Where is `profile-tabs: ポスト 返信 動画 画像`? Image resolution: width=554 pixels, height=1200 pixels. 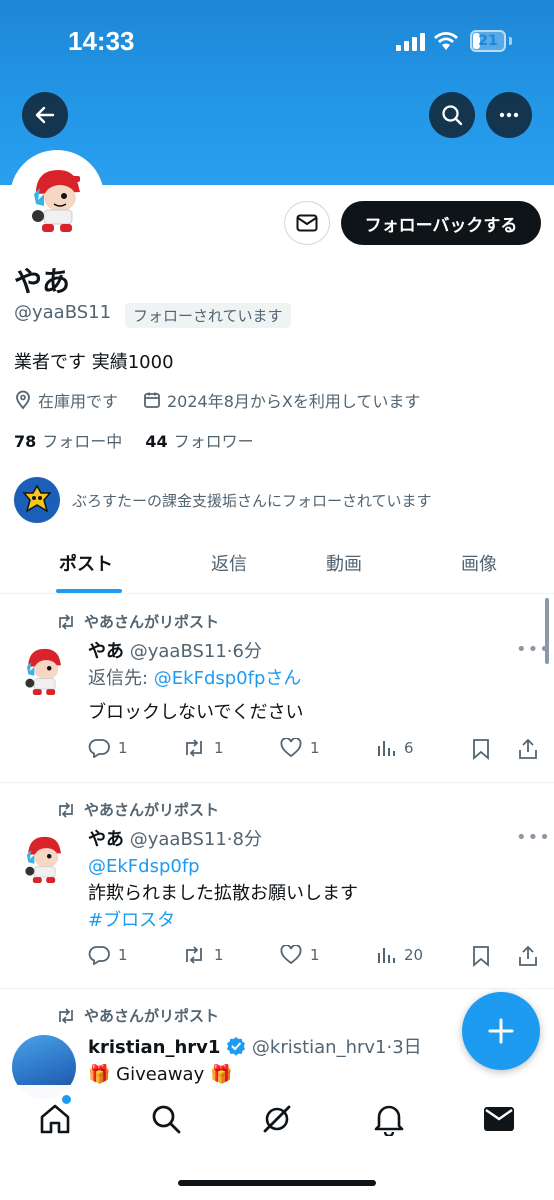 profile-tabs: ポスト 返信 動画 画像 is located at coordinates (277, 567).